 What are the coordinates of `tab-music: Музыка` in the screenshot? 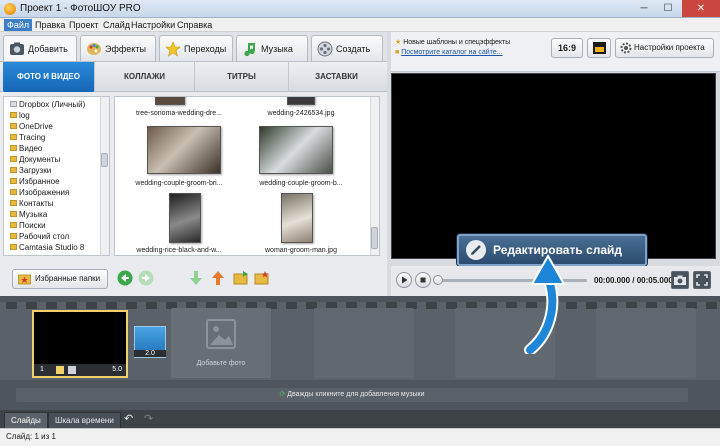 It's located at (272, 48).